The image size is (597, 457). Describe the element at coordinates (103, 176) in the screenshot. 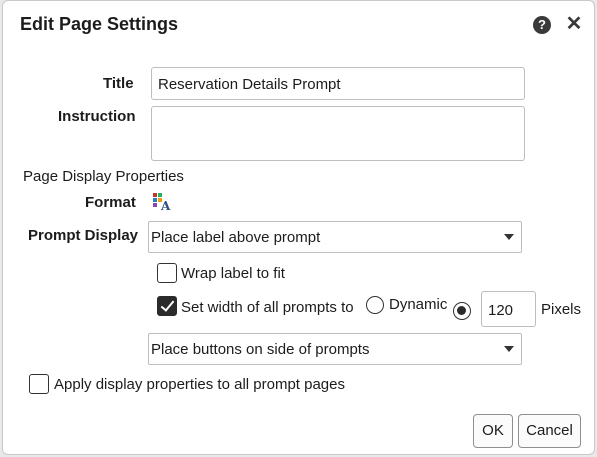

I see `page-display-properties-heading: Page Display Properties` at that location.